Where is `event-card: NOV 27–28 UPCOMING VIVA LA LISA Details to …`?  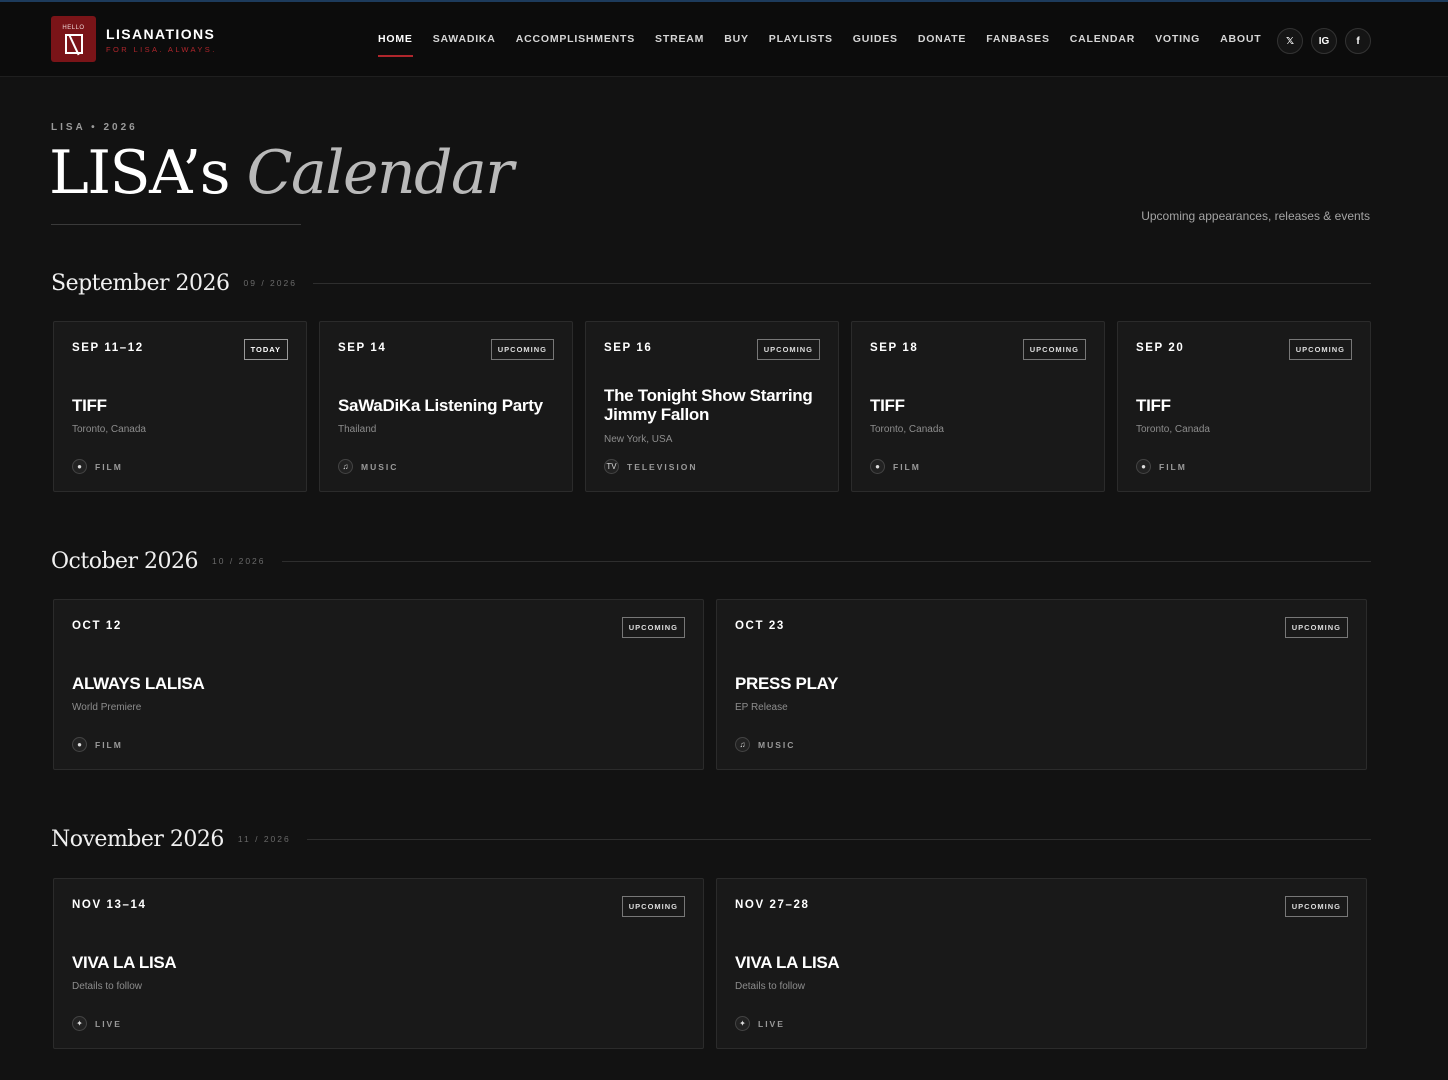
event-card: NOV 27–28 UPCOMING VIVA LA LISA Details to … is located at coordinates (1041, 963).